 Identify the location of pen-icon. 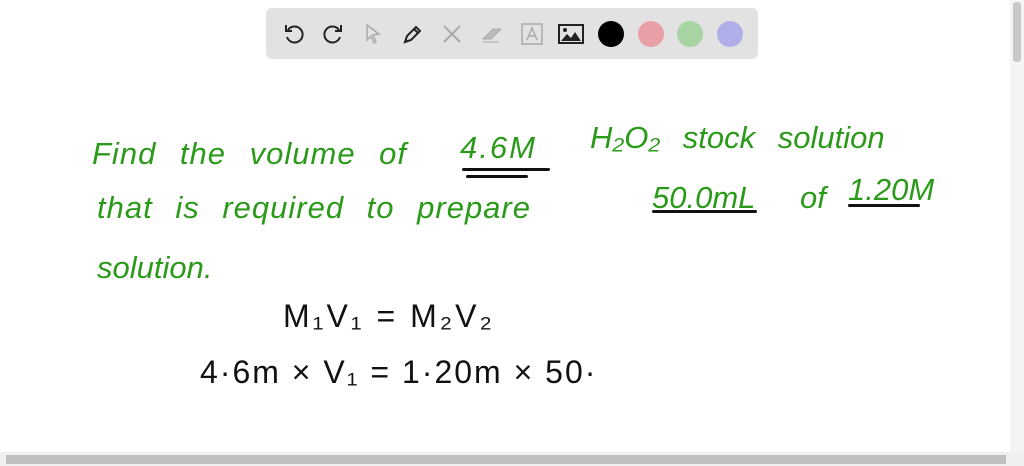
(412, 34).